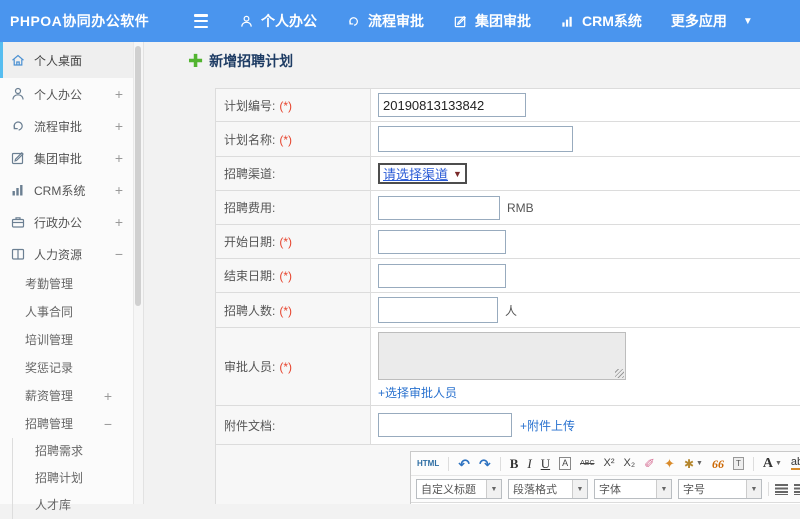 This screenshot has height=519, width=800. Describe the element at coordinates (492, 21) in the screenshot. I see `nav-item-group-approval: 集团审批` at that location.